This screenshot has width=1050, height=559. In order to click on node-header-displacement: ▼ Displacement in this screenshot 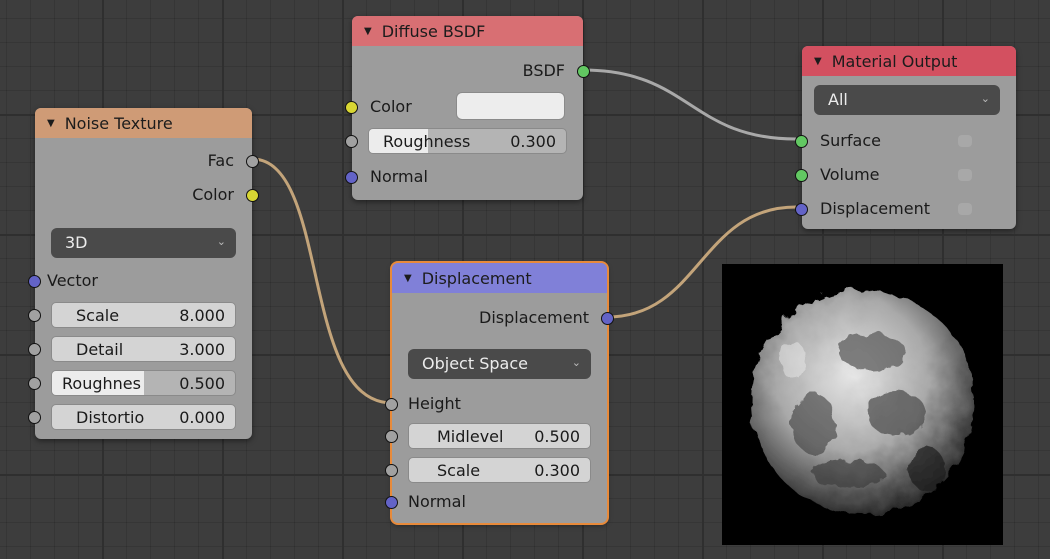, I will do `click(499, 278)`.